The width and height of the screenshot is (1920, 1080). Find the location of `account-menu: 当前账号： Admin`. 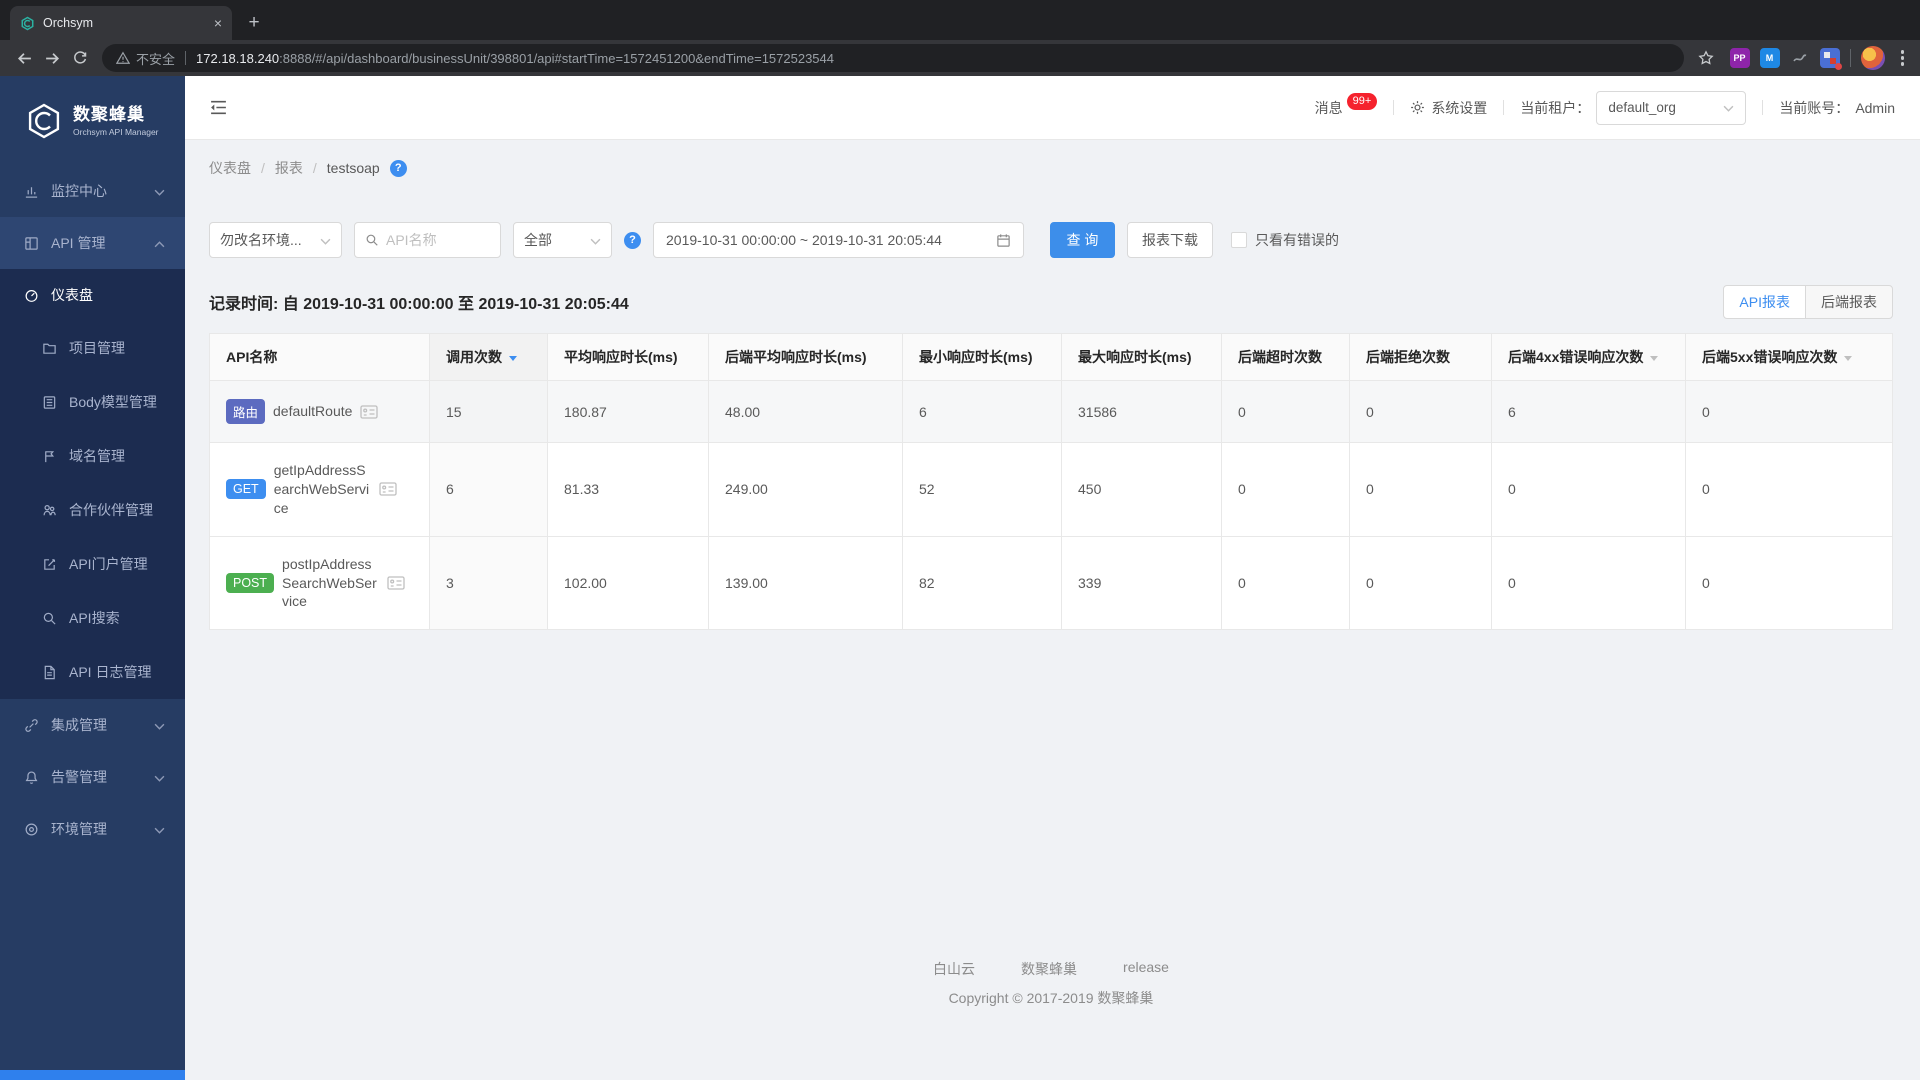

account-menu: 当前账号： Admin is located at coordinates (1837, 108).